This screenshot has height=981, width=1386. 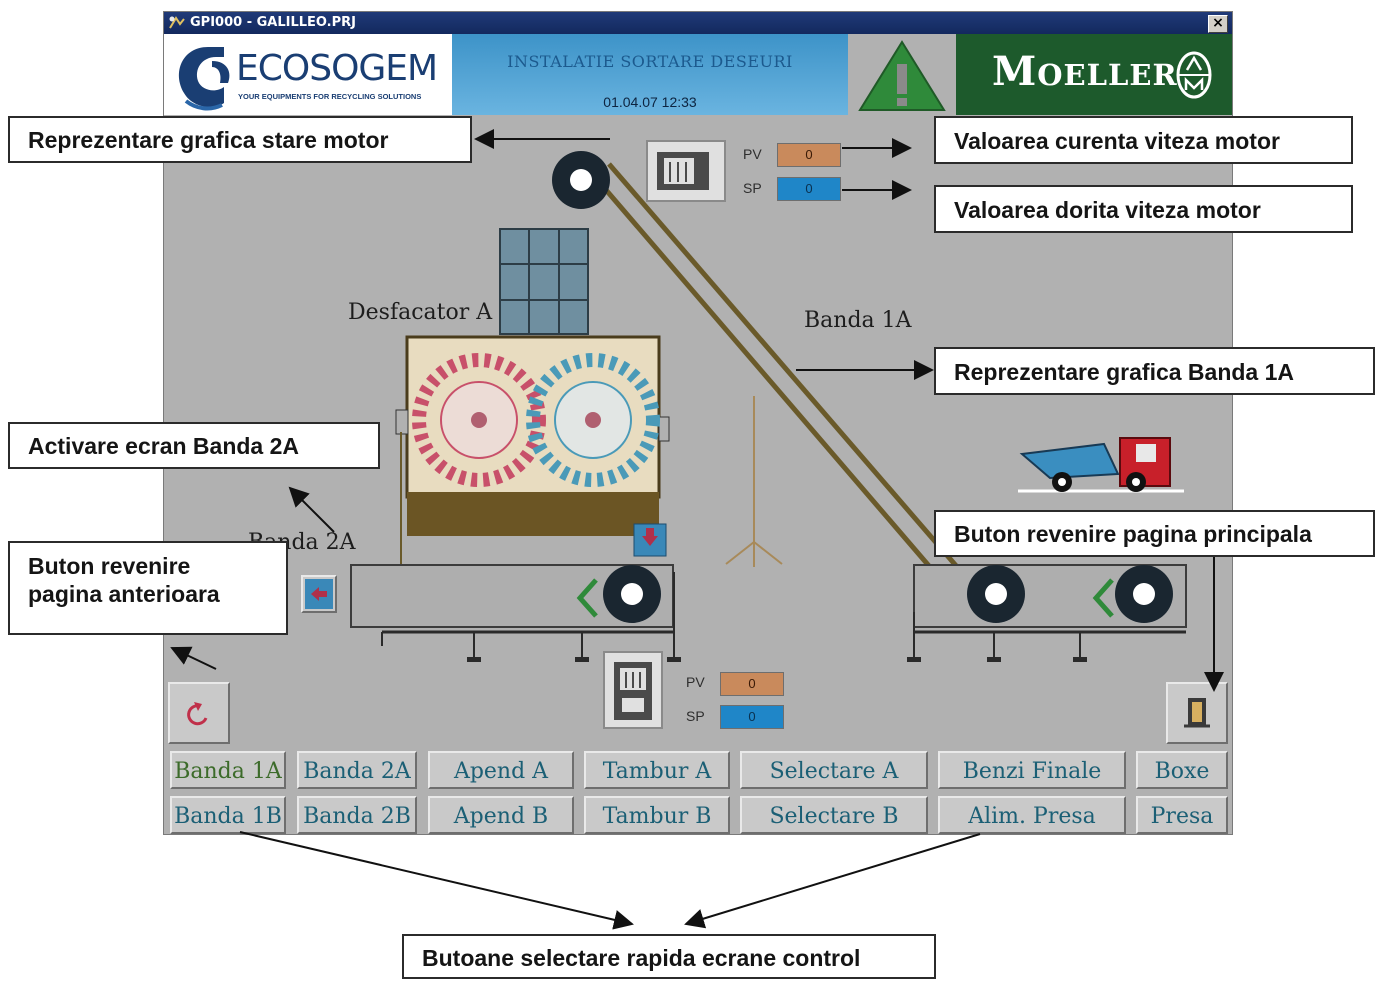 What do you see at coordinates (809, 155) in the screenshot?
I see `pv-field-top: 0` at bounding box center [809, 155].